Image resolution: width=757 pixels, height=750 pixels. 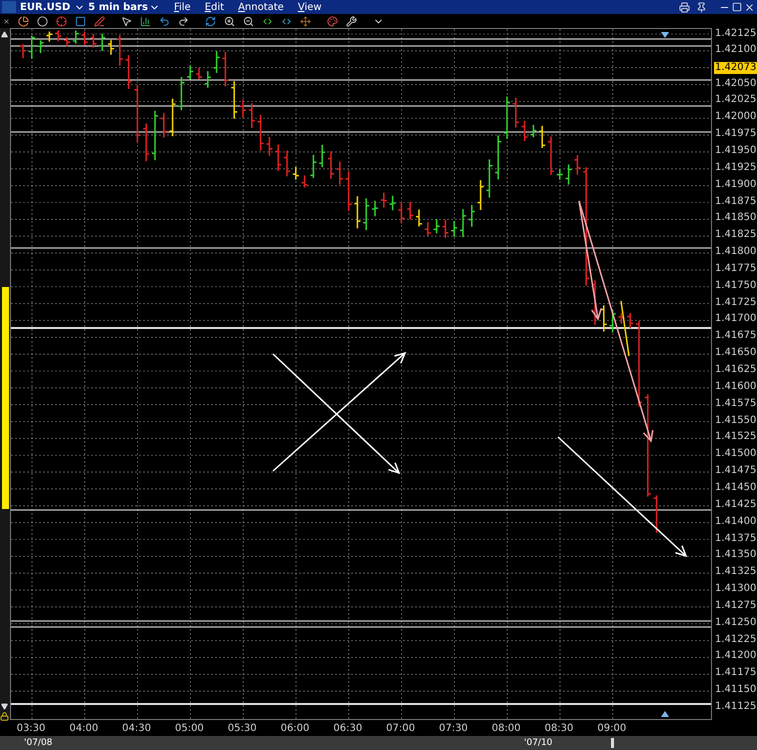 What do you see at coordinates (735, 168) in the screenshot?
I see `price-label: 1.41925` at bounding box center [735, 168].